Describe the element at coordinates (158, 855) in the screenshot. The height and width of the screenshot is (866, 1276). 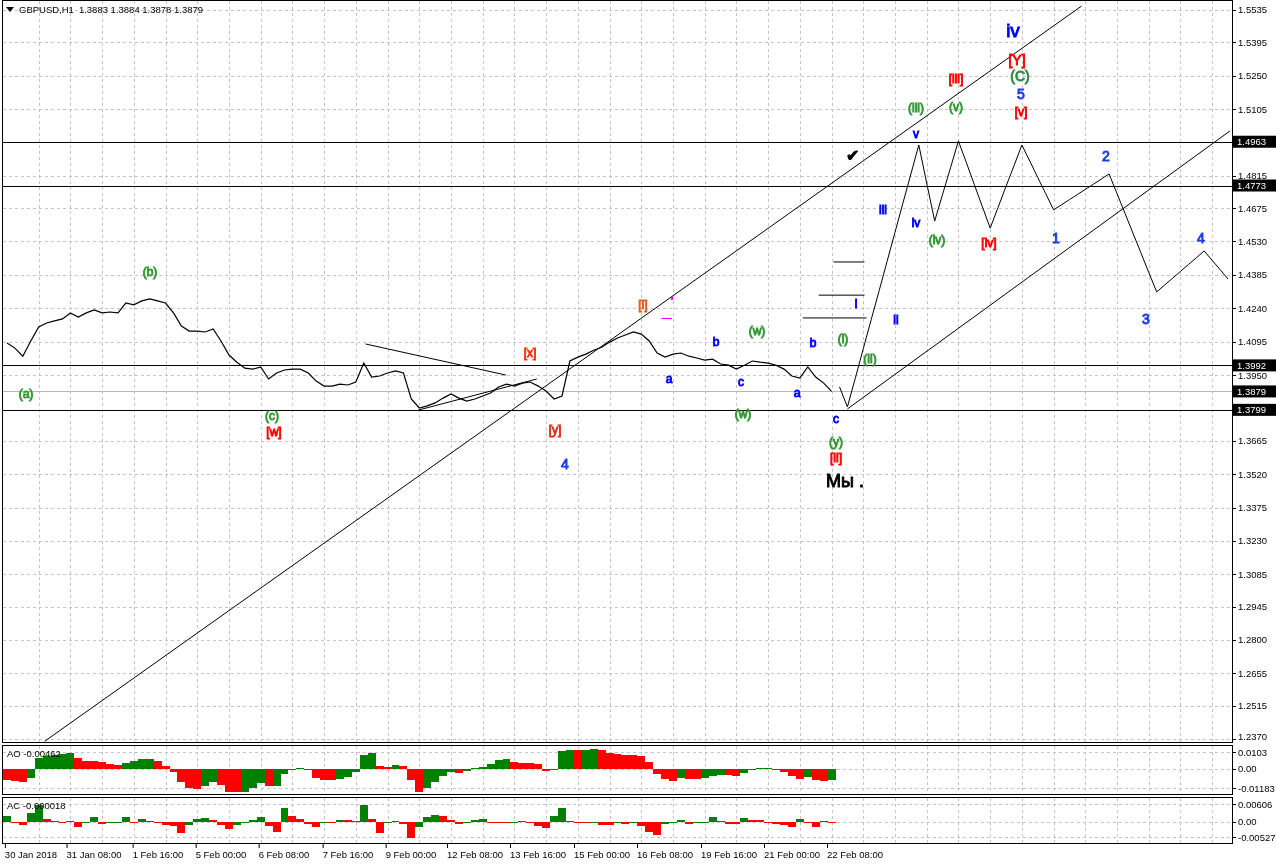
I see `time-label: 1 Feb 16:00` at that location.